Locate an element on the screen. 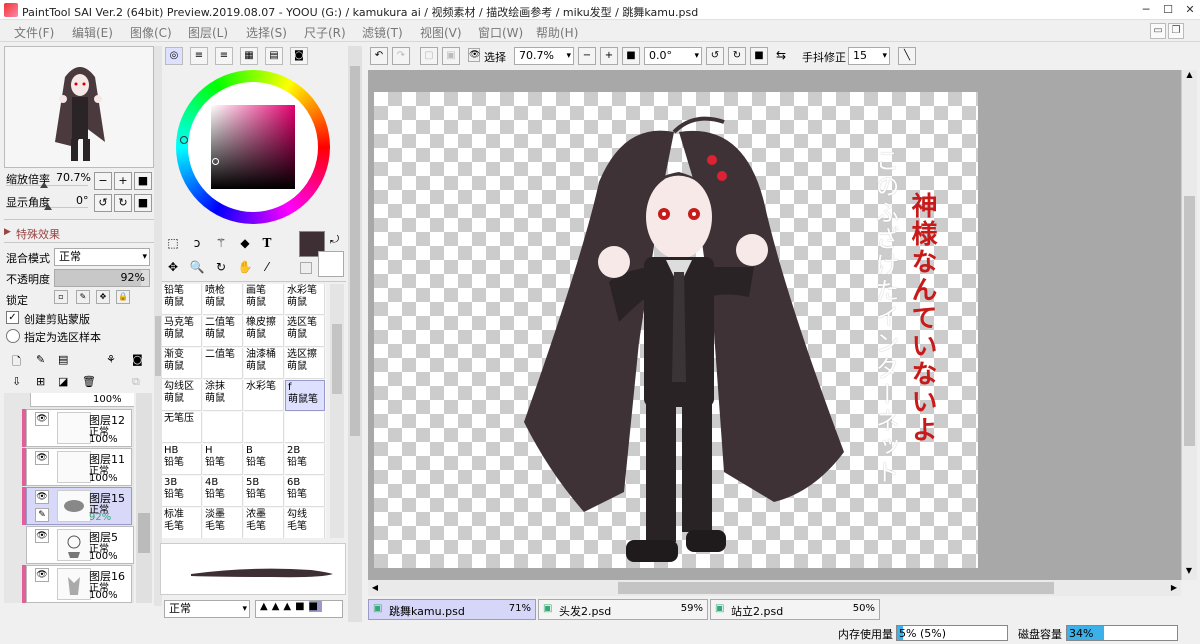 The width and height of the screenshot is (1200, 644). menu-layer: 图层(L) is located at coordinates (208, 32).